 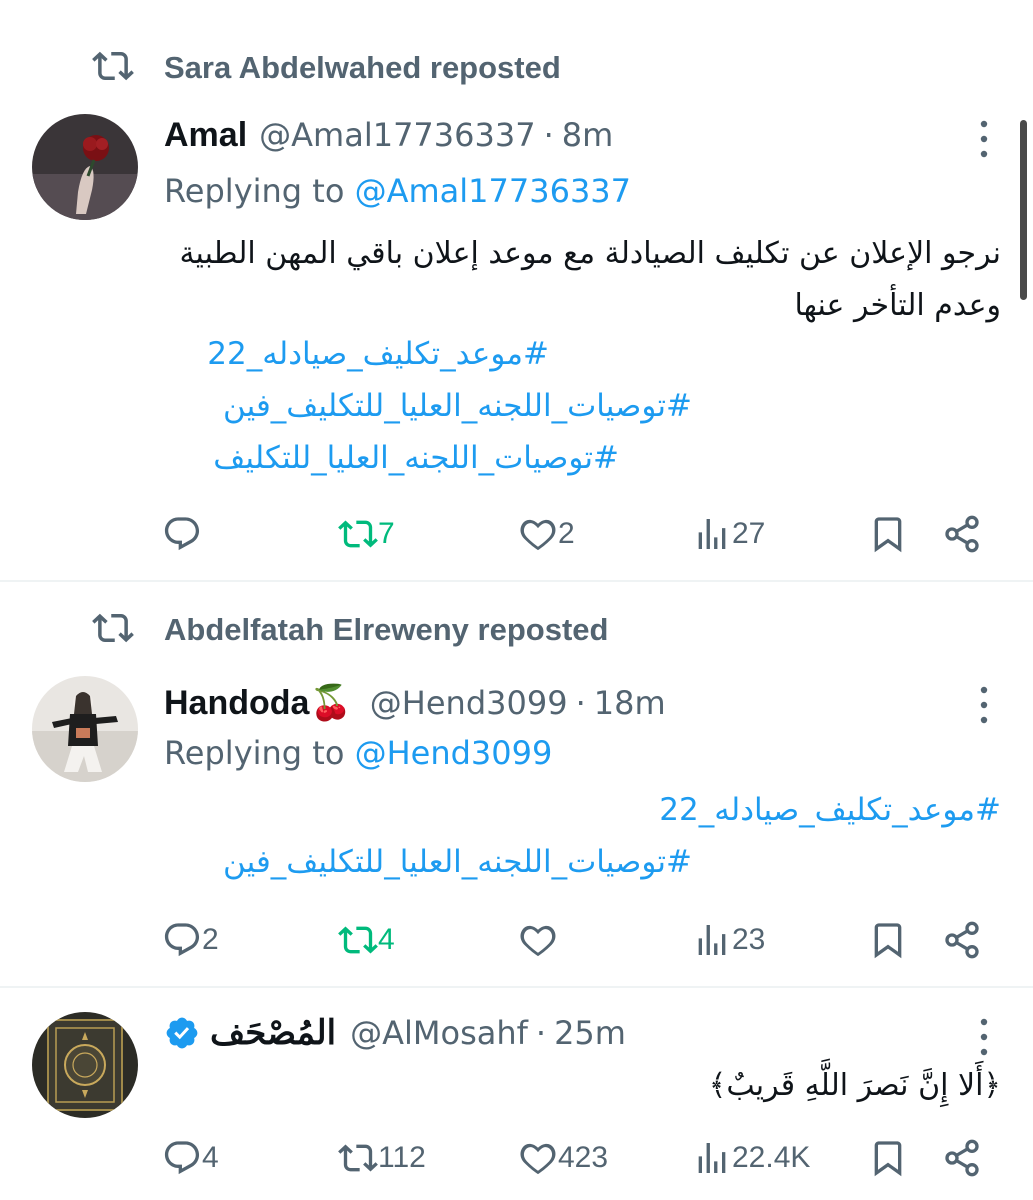 I want to click on repost-count: 7, so click(x=386, y=533).